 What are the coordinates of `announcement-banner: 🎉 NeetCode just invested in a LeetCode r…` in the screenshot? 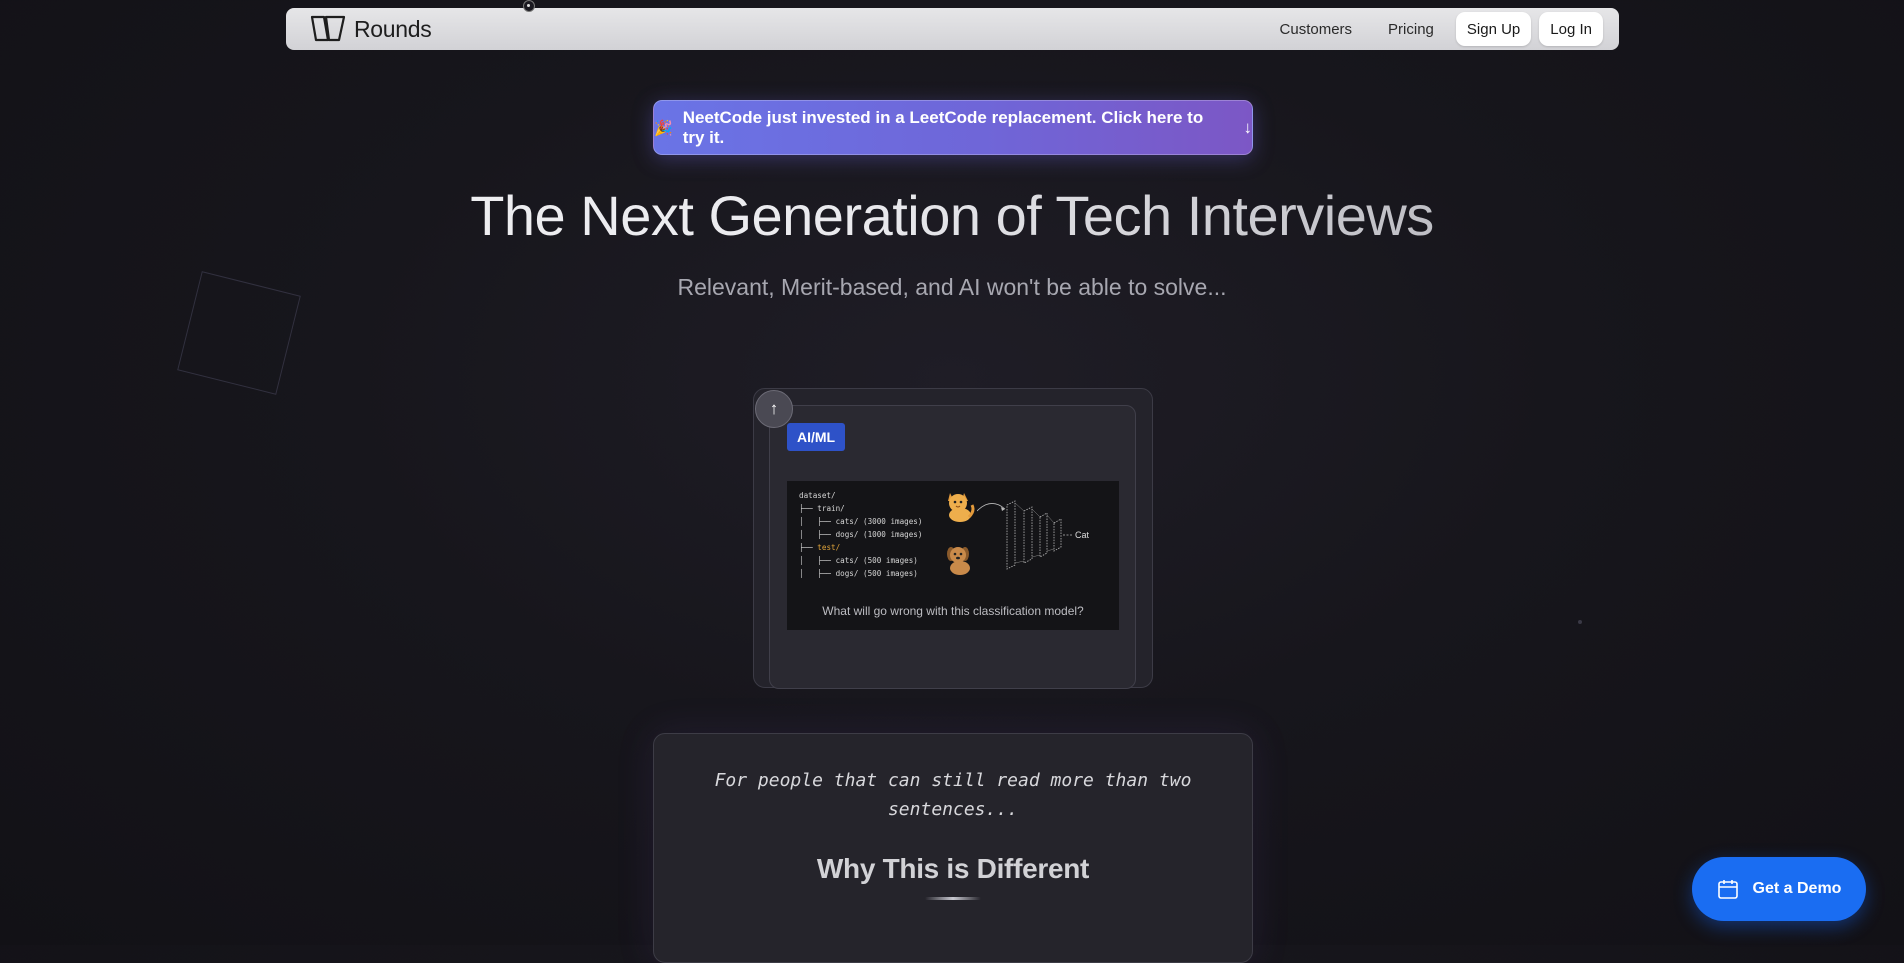 It's located at (953, 127).